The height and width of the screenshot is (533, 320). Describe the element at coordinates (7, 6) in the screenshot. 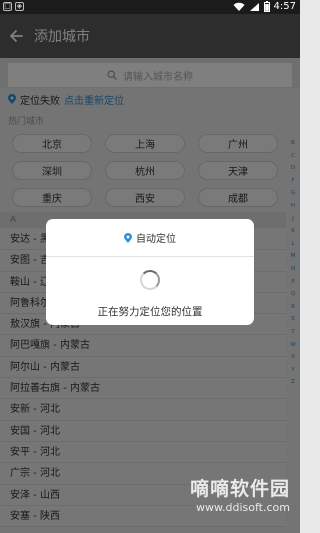

I see `notification-icon: □` at that location.